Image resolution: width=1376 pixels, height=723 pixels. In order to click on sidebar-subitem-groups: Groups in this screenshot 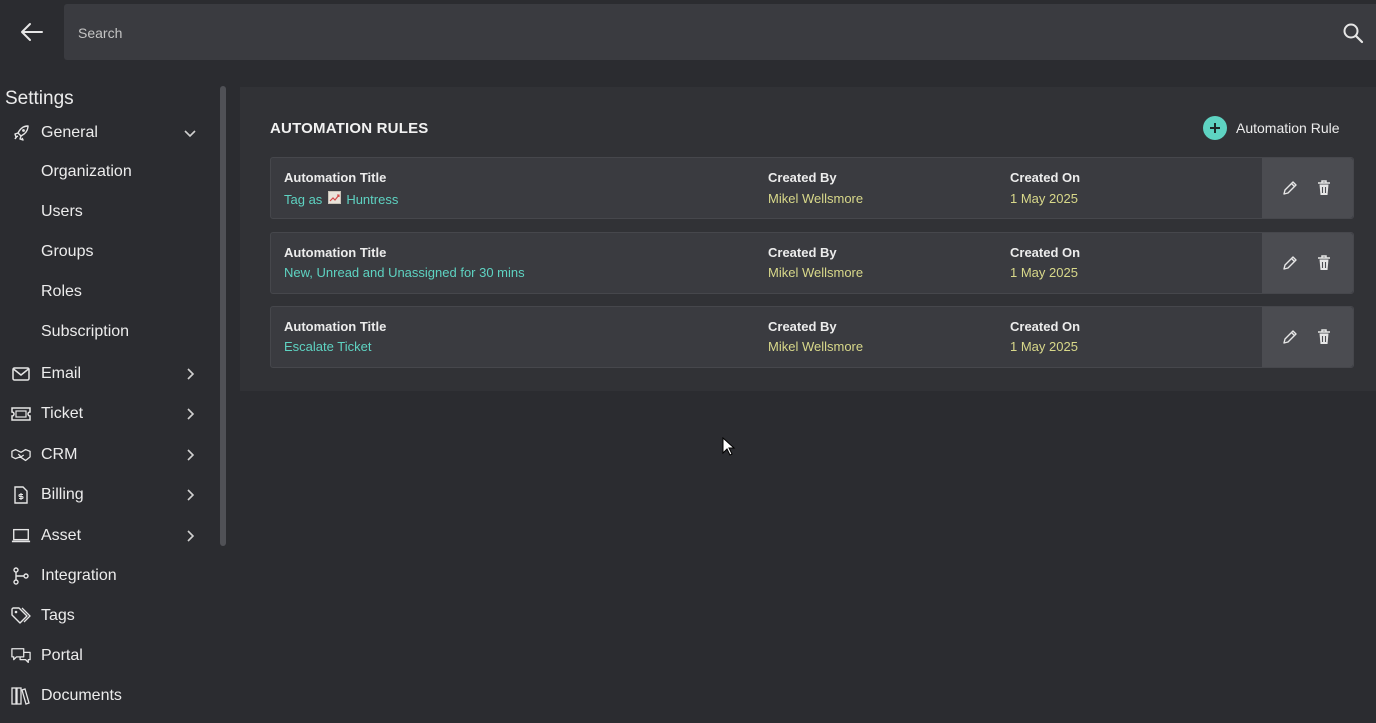, I will do `click(105, 253)`.